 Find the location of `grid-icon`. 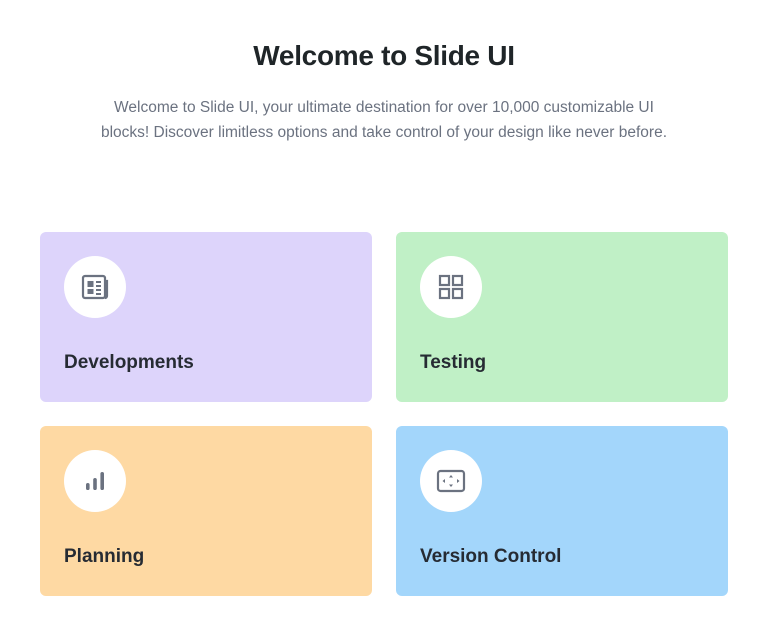

grid-icon is located at coordinates (451, 287).